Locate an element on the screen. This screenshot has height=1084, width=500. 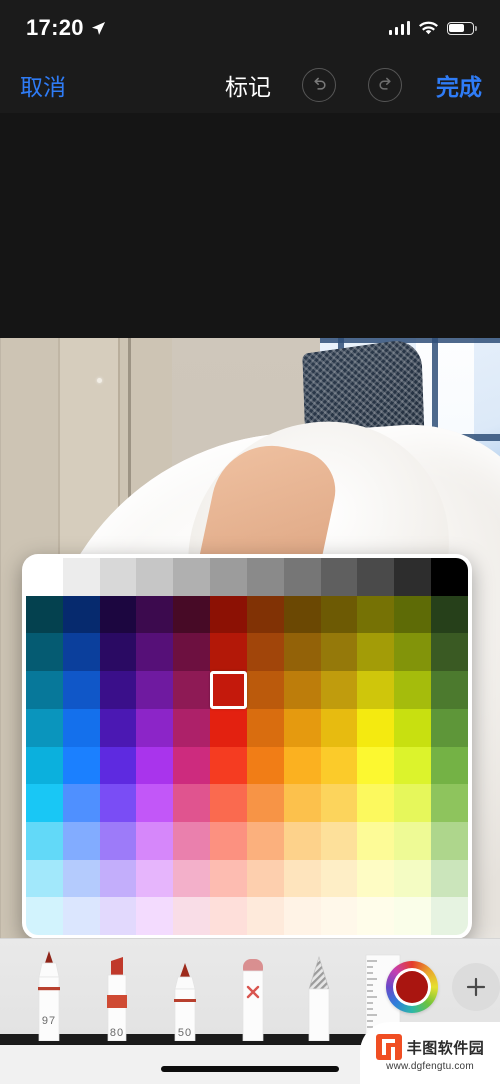
cancel-button: 取消 is located at coordinates (43, 85).